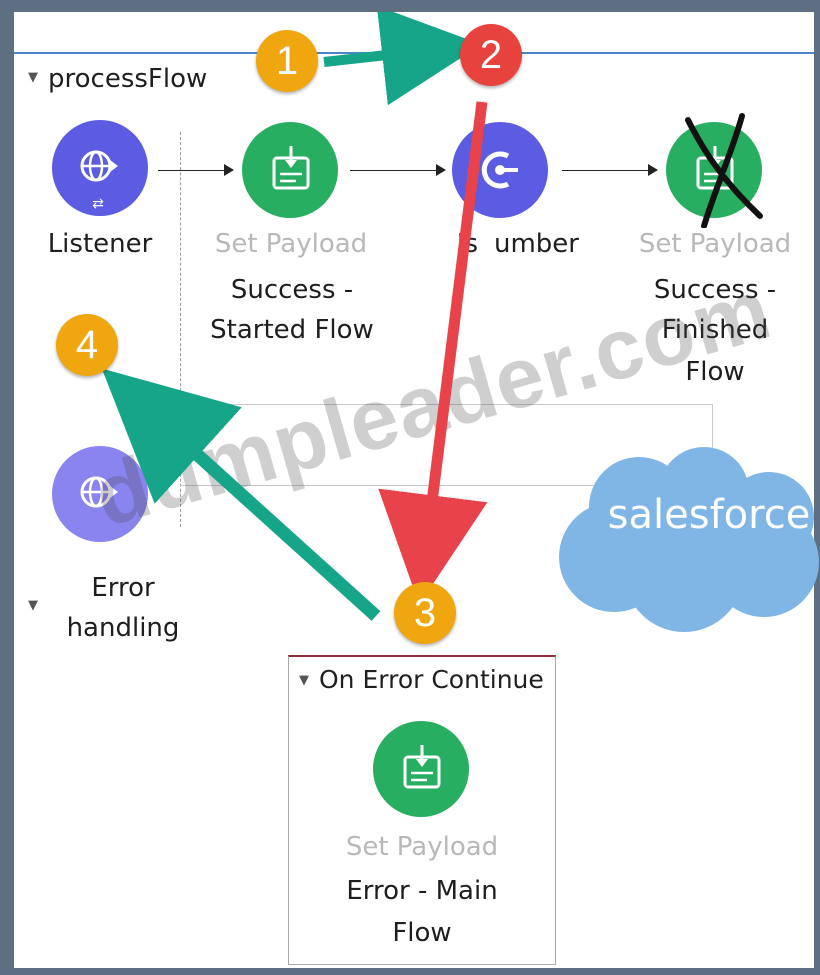 The height and width of the screenshot is (975, 820). I want to click on step-badge-1: 1, so click(287, 61).